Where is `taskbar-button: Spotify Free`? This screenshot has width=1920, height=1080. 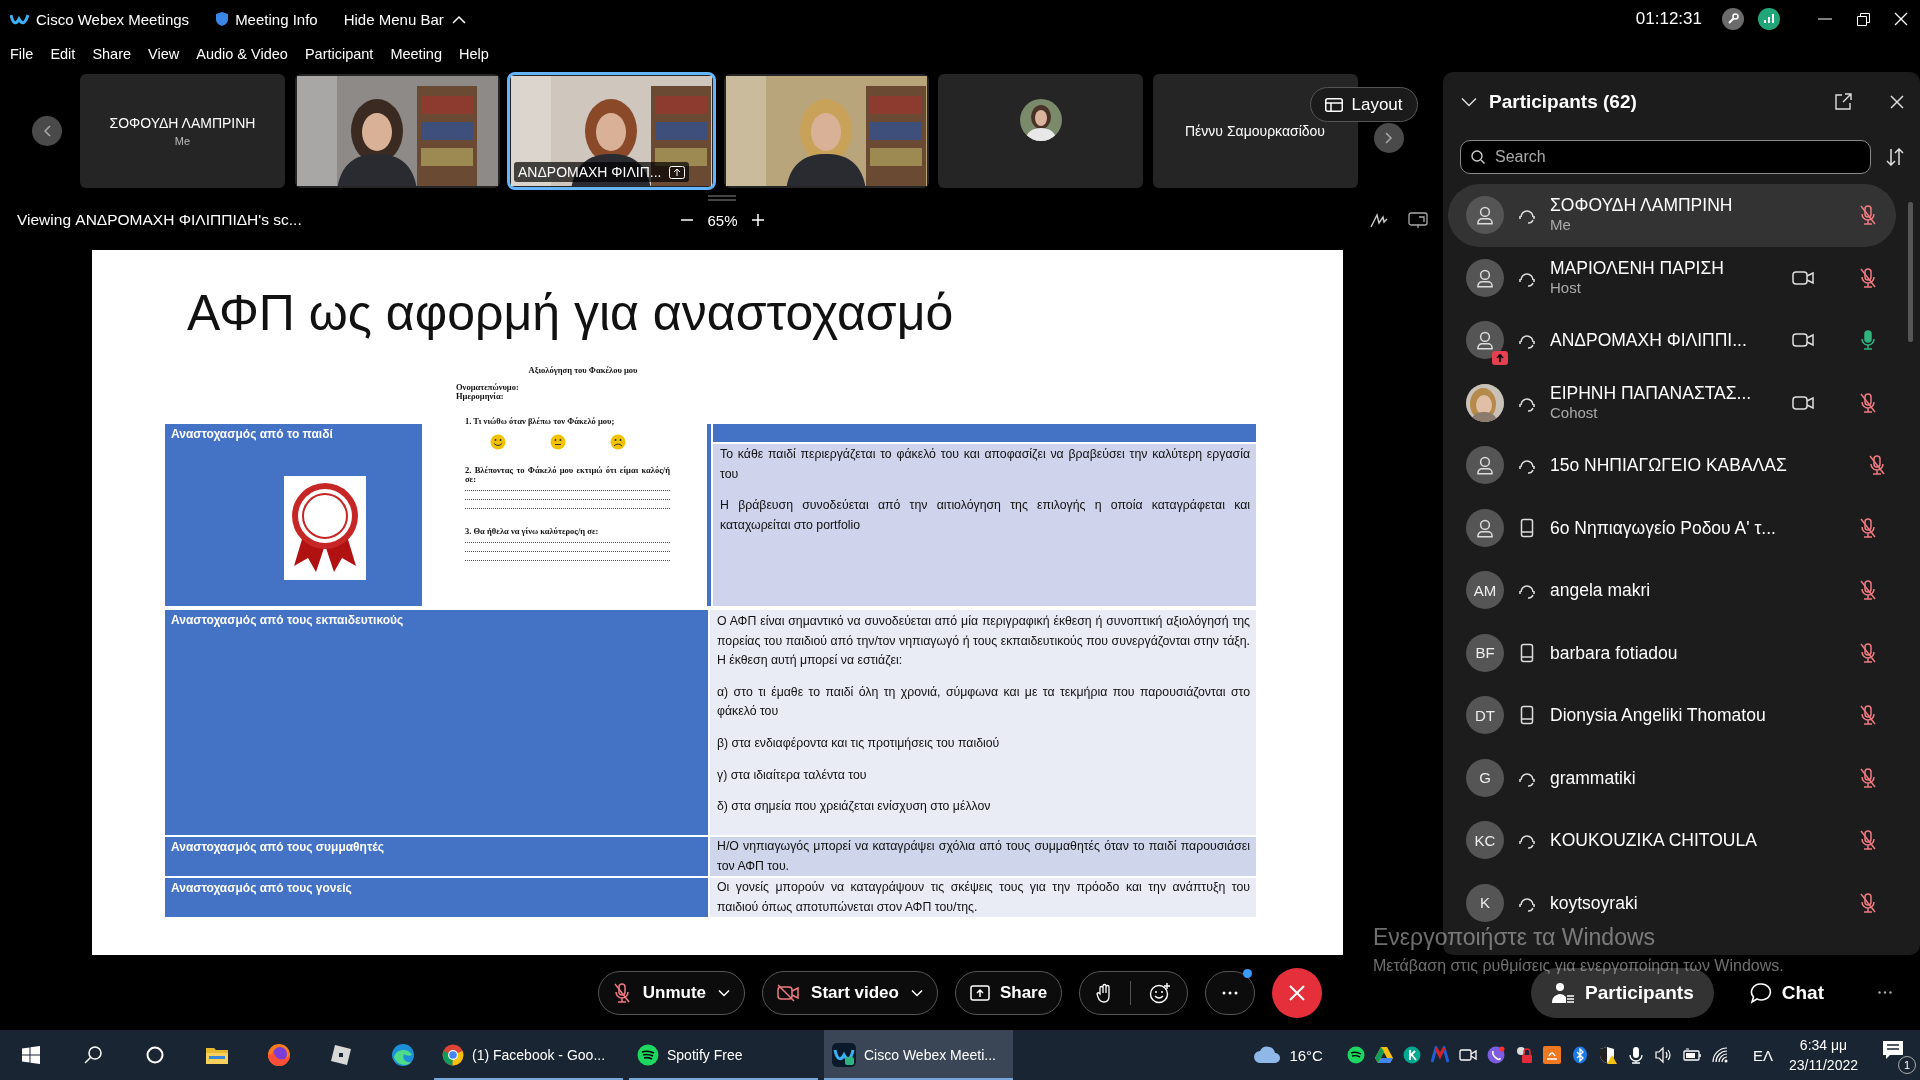
taskbar-button: Spotify Free is located at coordinates (723, 1055).